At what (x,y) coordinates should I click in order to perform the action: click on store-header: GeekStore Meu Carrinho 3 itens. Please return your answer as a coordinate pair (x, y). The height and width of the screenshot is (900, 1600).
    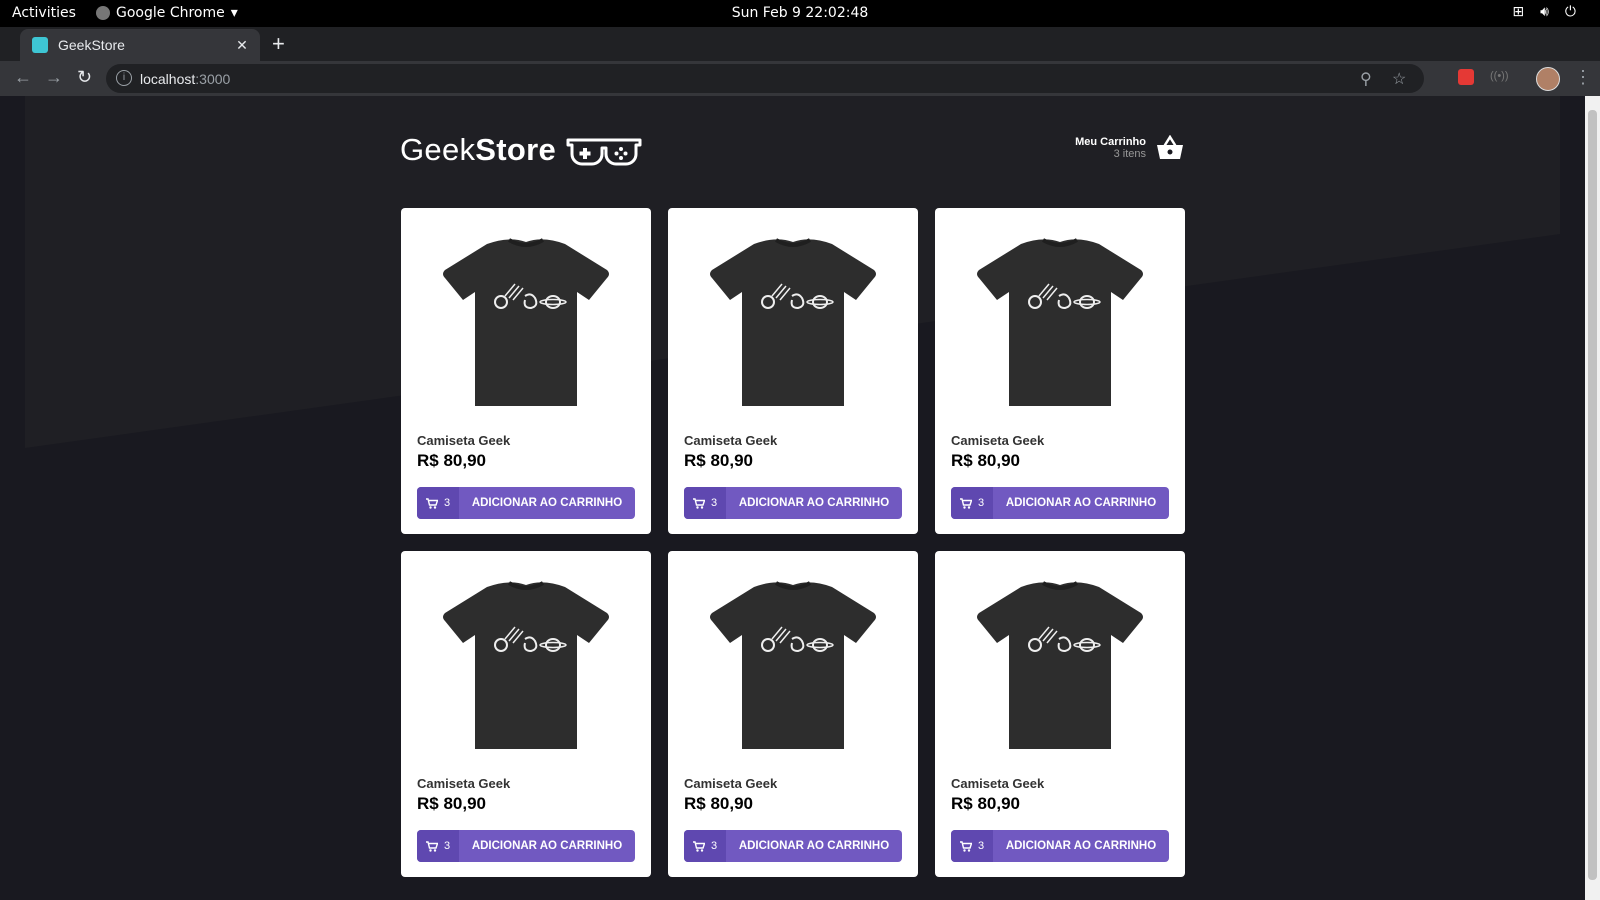
    Looking at the image, I should click on (792, 152).